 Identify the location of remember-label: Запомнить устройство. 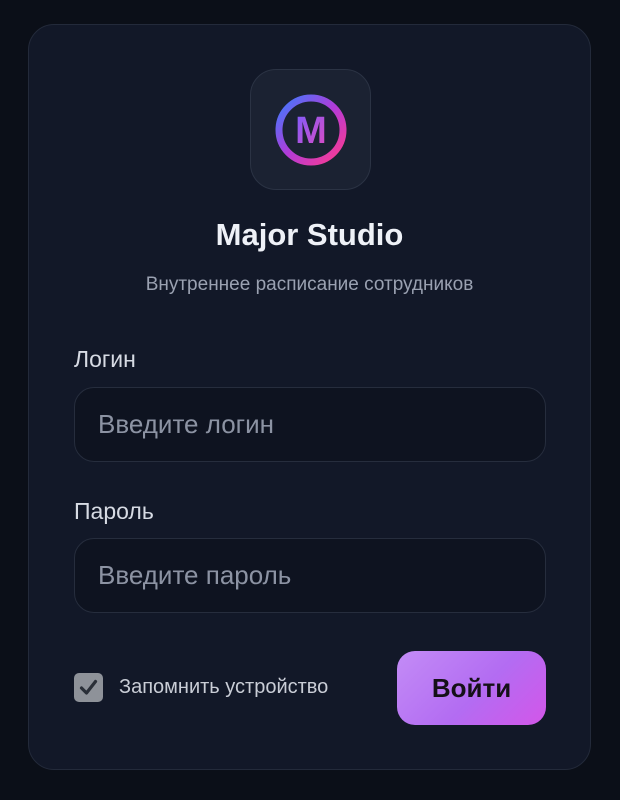
(224, 687).